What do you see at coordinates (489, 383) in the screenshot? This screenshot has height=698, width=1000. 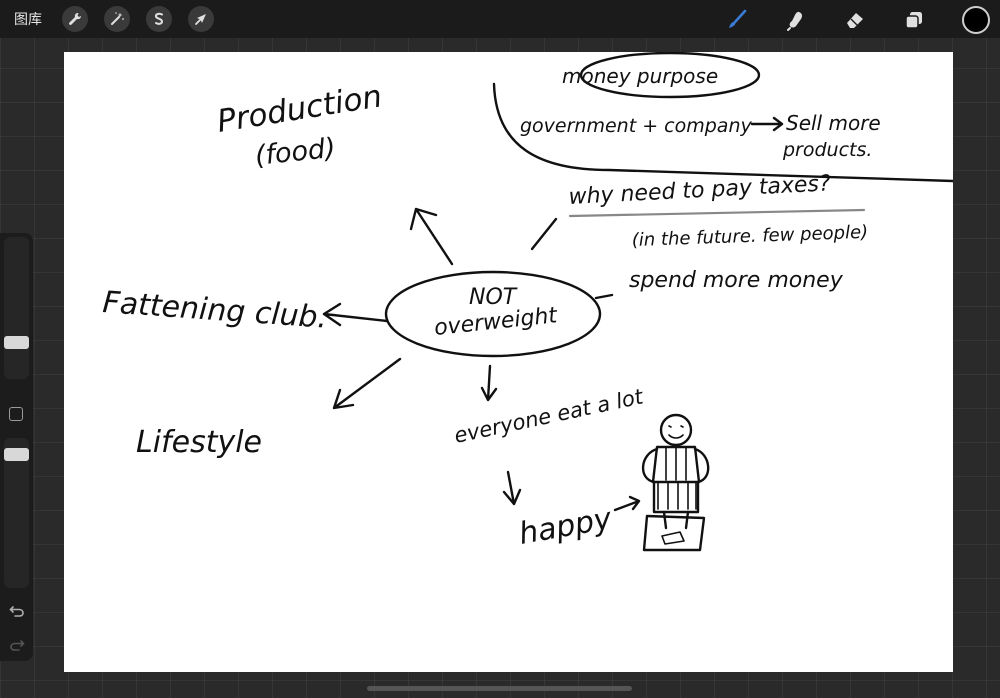 I see `arrow-down-to-eat` at bounding box center [489, 383].